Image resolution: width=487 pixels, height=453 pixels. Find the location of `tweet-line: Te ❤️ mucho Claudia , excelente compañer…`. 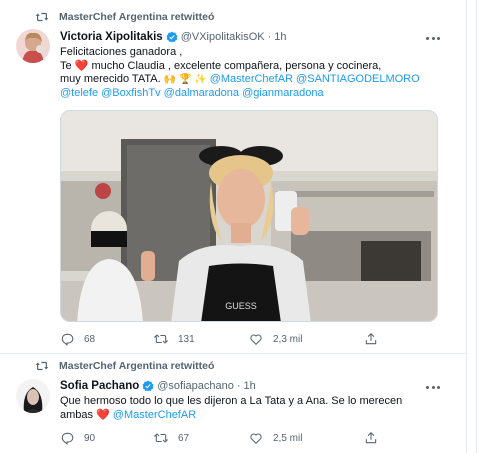

tweet-line: Te ❤️ mucho Claudia , excelente compañer… is located at coordinates (260, 67).